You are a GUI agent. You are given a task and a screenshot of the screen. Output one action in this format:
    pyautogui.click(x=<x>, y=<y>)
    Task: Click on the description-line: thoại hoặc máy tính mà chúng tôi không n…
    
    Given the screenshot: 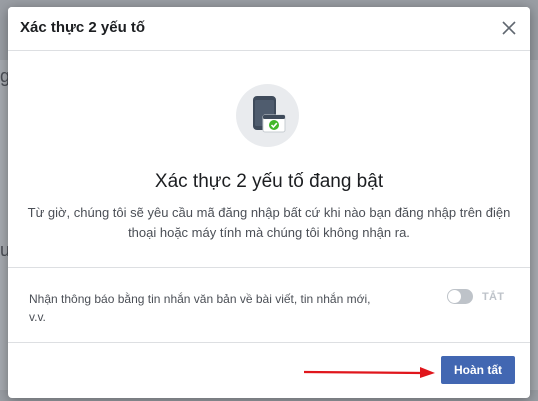 What is the action you would take?
    pyautogui.click(x=269, y=232)
    